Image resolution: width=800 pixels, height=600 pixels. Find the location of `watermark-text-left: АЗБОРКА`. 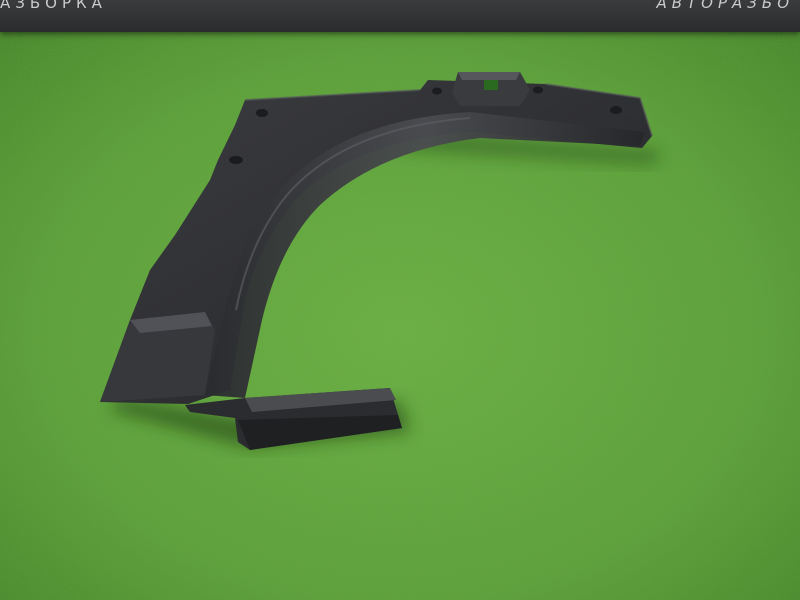

watermark-text-left: АЗБОРКА is located at coordinates (53, 6).